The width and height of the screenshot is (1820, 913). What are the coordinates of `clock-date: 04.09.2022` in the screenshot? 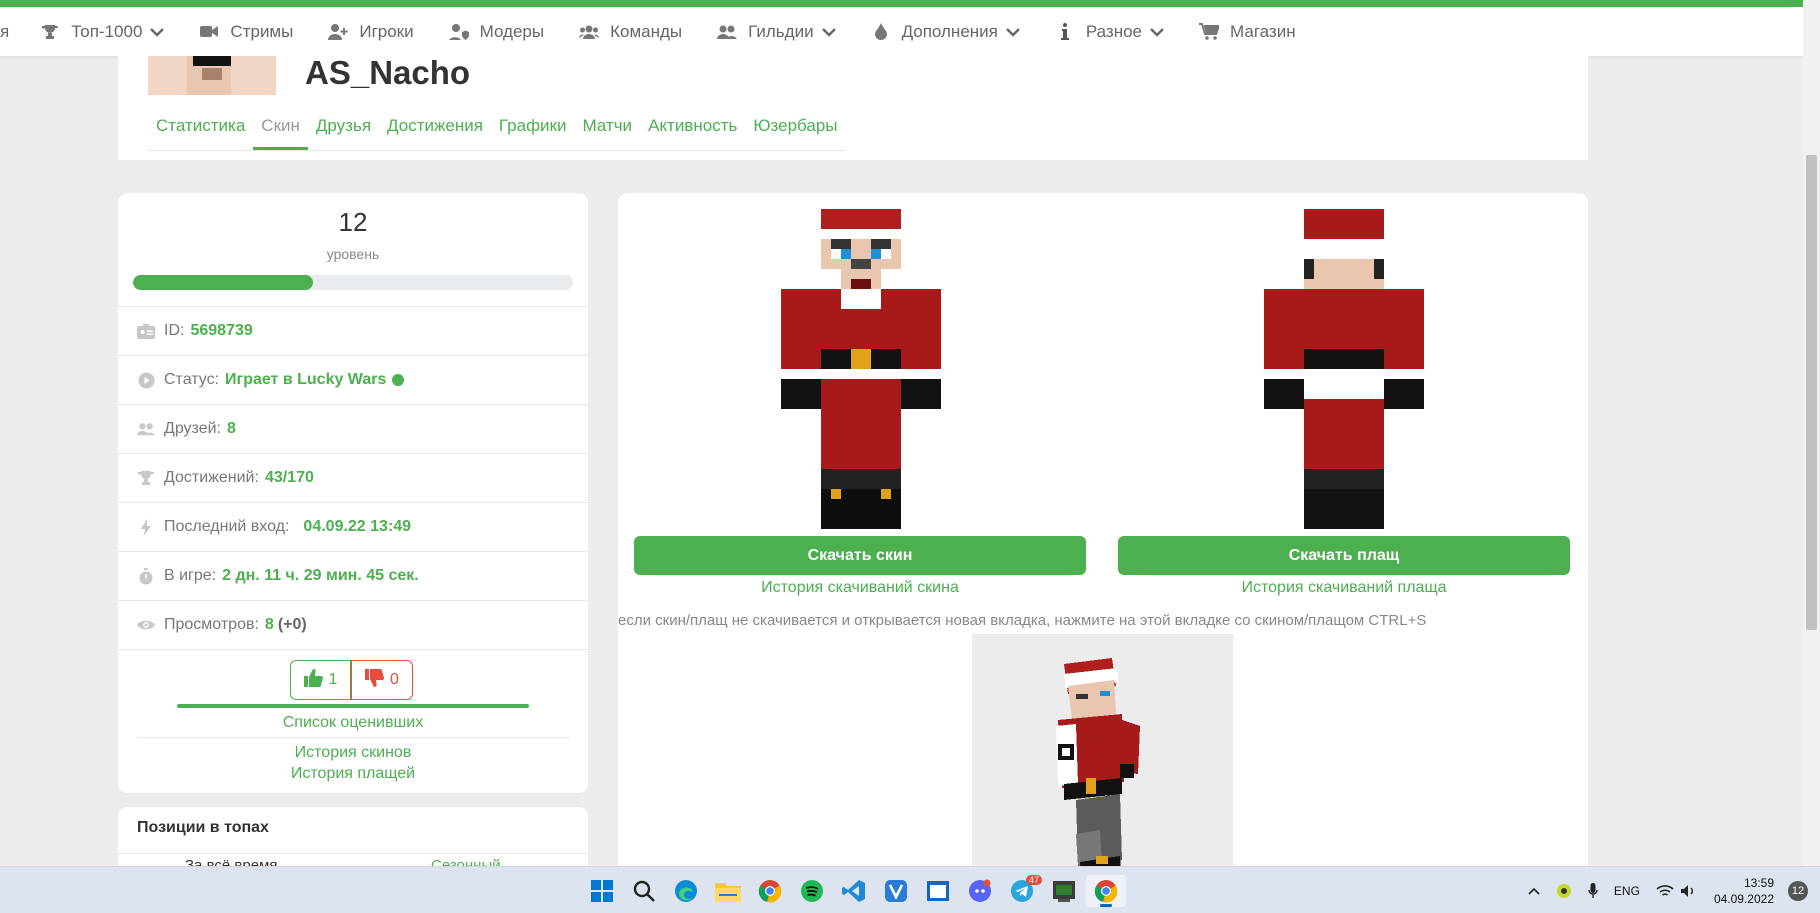 It's located at (1743, 898).